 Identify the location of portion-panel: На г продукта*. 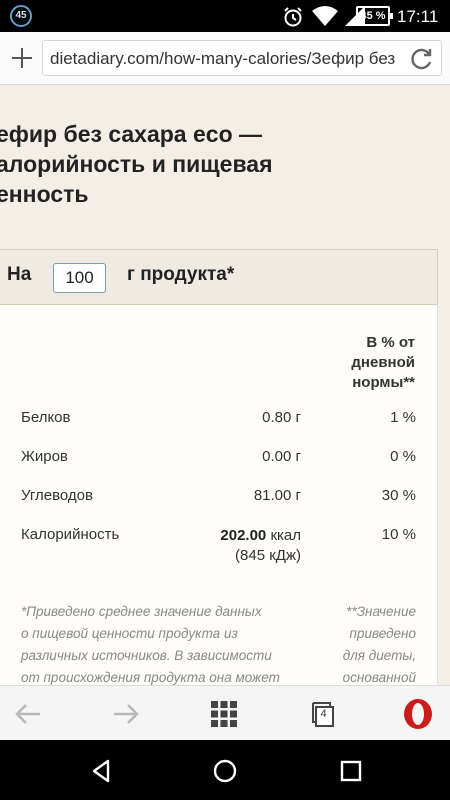
(219, 277).